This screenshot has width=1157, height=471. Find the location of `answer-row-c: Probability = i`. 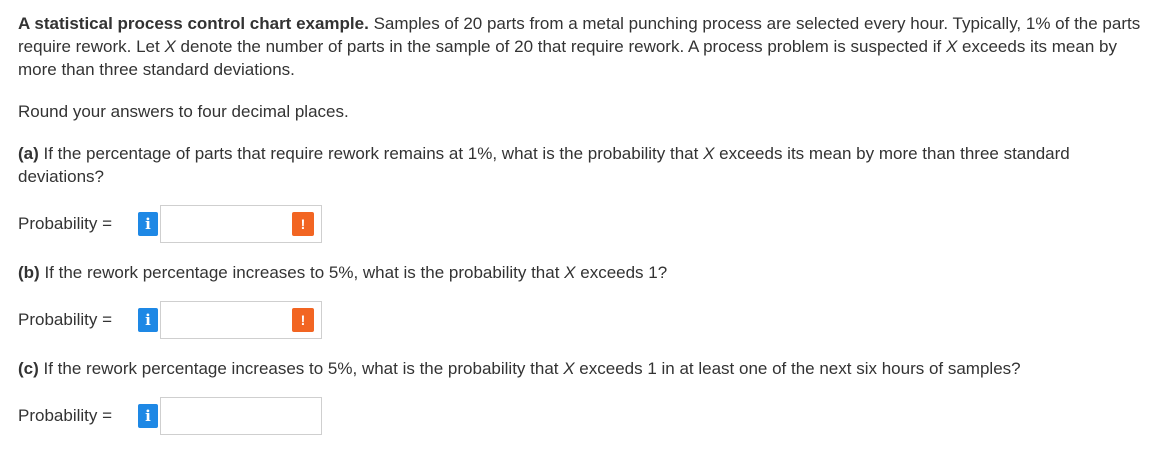

answer-row-c: Probability = i is located at coordinates (585, 416).